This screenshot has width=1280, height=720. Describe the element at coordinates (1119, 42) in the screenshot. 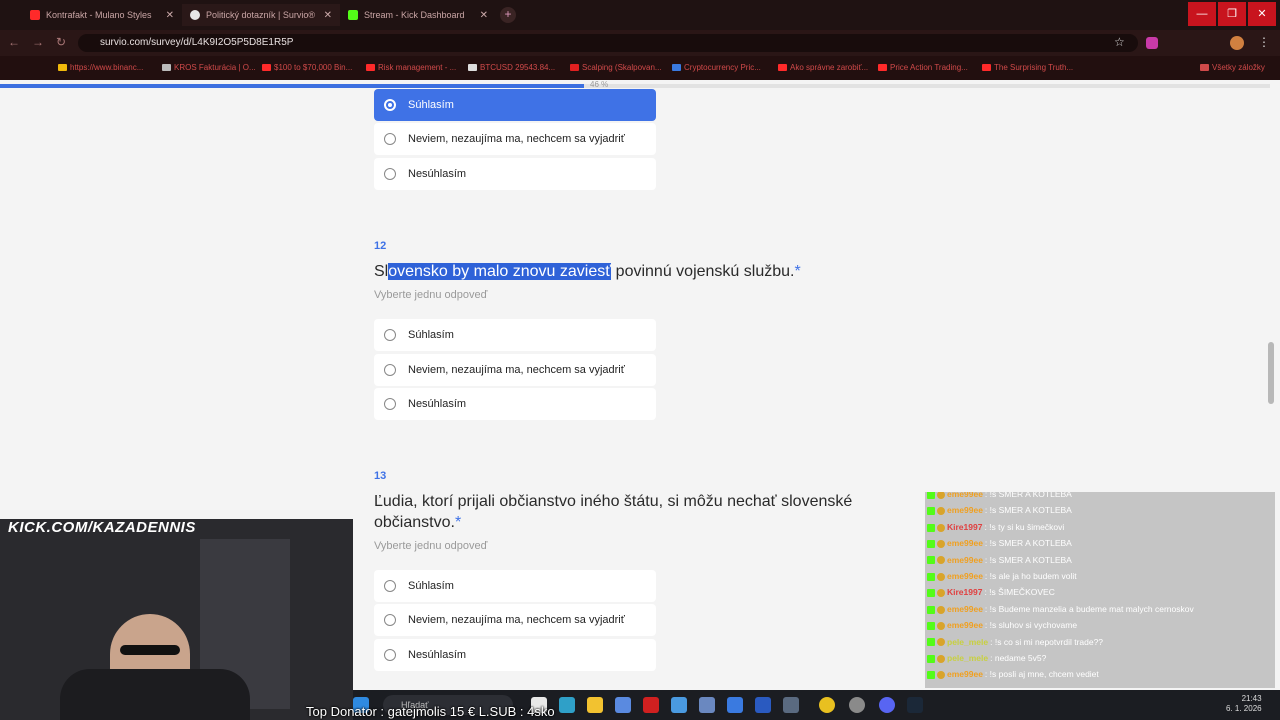

I see `star-icon: ☆` at that location.